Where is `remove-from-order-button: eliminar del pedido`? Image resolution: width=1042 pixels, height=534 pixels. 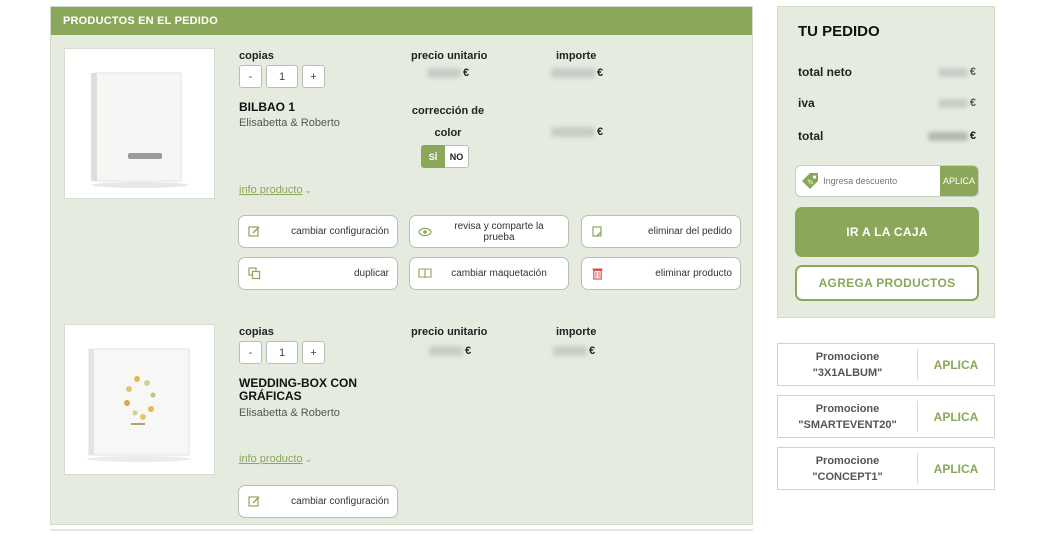
remove-from-order-button: eliminar del pedido is located at coordinates (661, 231).